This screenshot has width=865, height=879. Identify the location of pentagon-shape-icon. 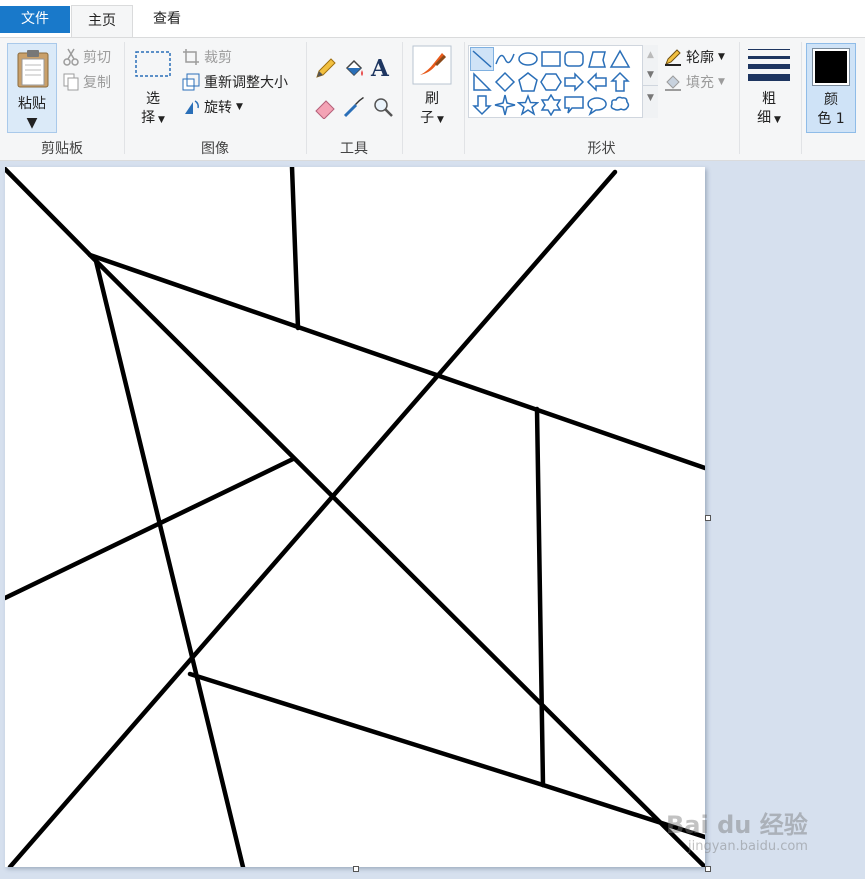
(528, 82).